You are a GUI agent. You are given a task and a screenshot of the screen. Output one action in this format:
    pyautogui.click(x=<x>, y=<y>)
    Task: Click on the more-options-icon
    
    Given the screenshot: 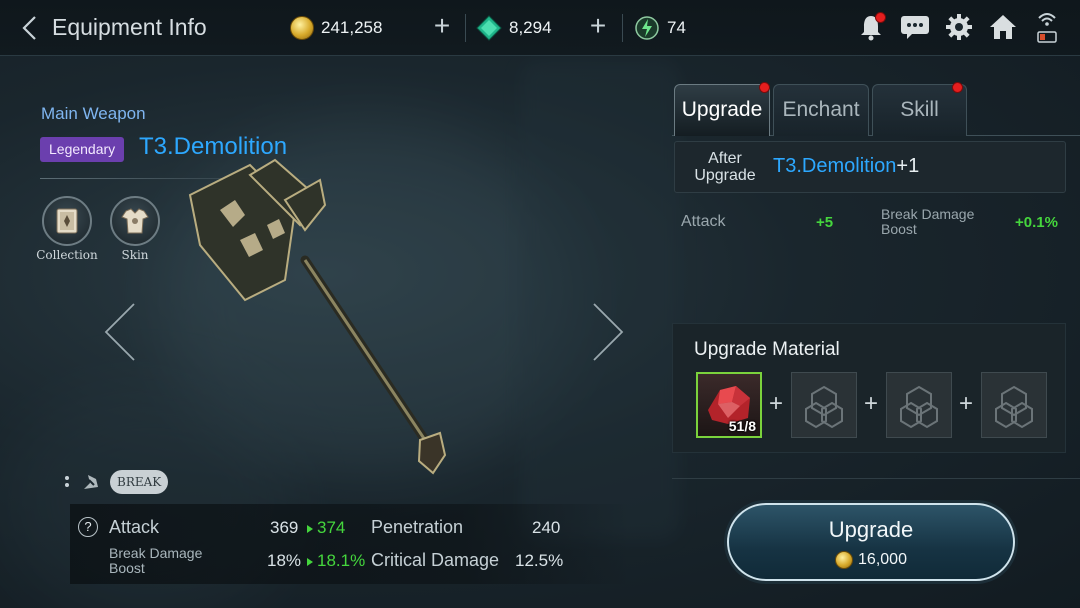 What is the action you would take?
    pyautogui.click(x=67, y=482)
    